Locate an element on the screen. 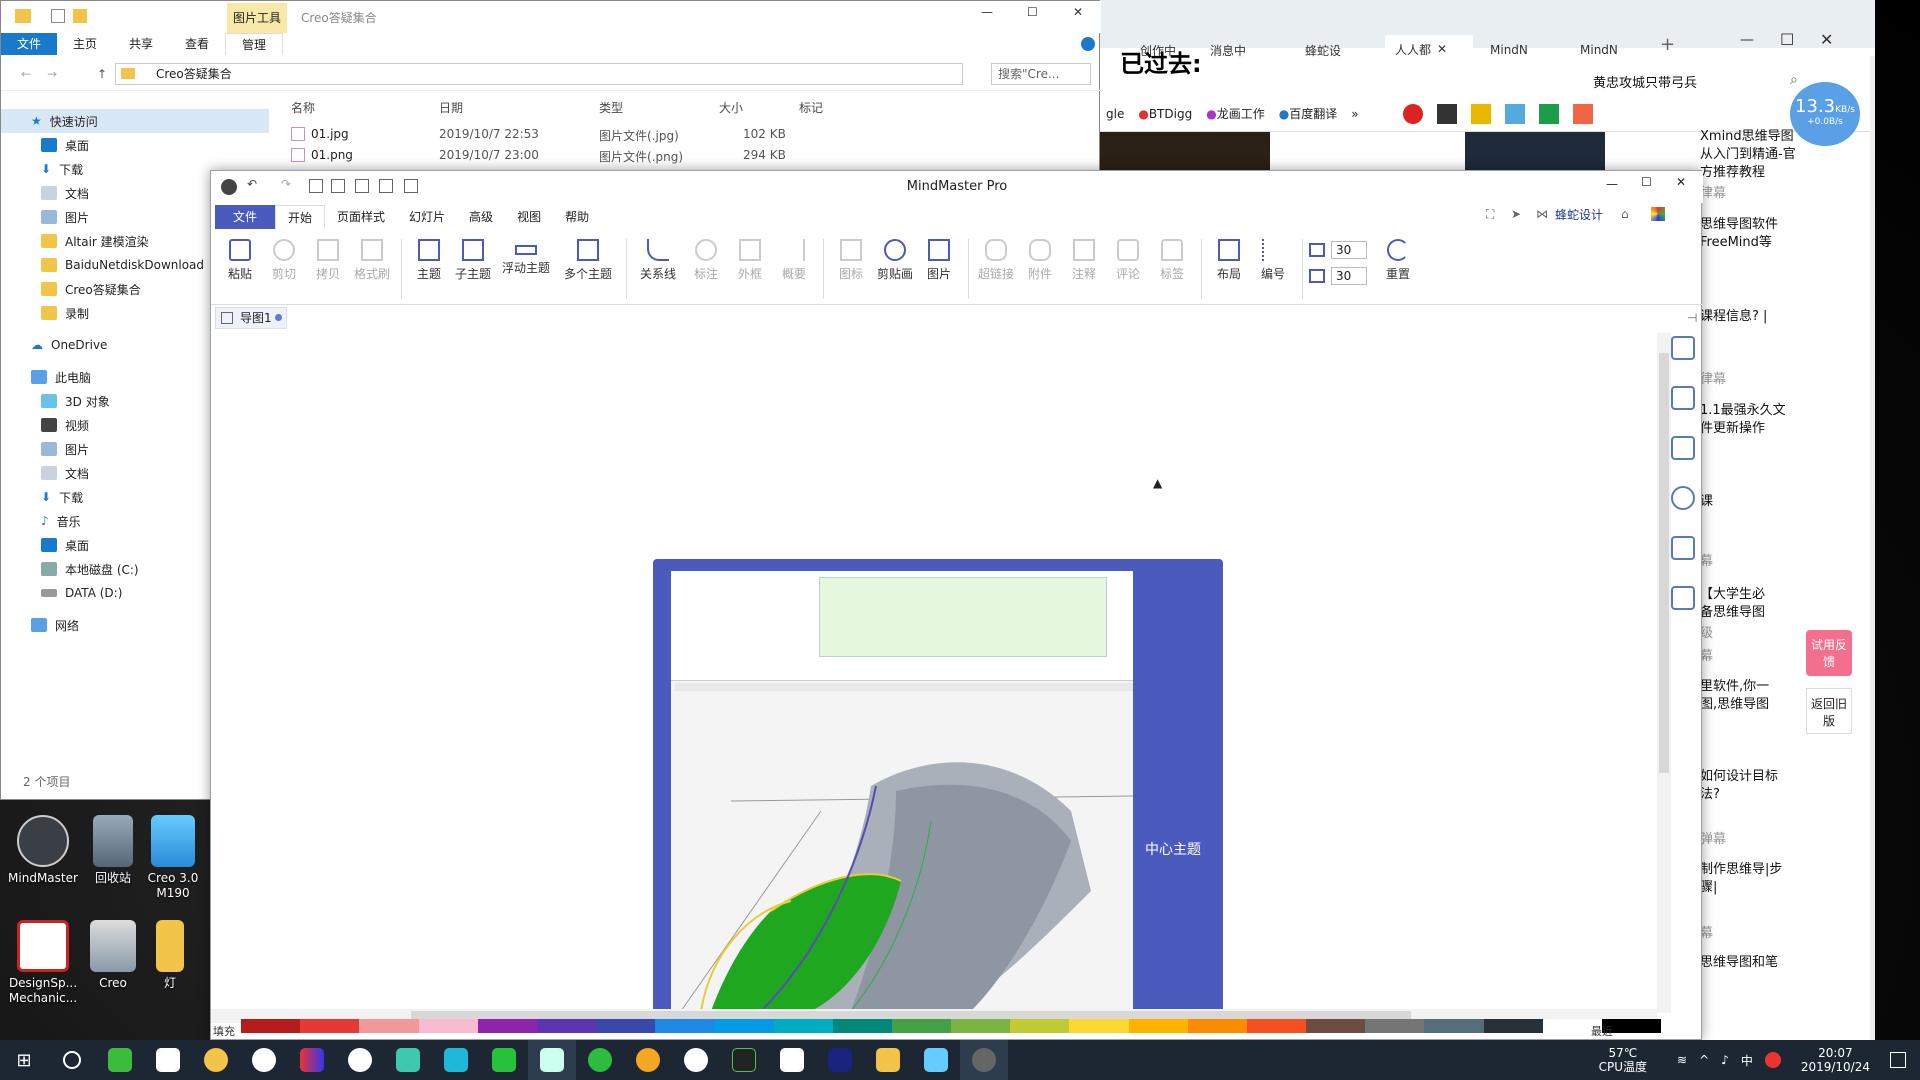 The height and width of the screenshot is (1080, 1920). side-item-1: Xmind思维导图从入门到精通-官方推荐教程 is located at coordinates (1750, 155).